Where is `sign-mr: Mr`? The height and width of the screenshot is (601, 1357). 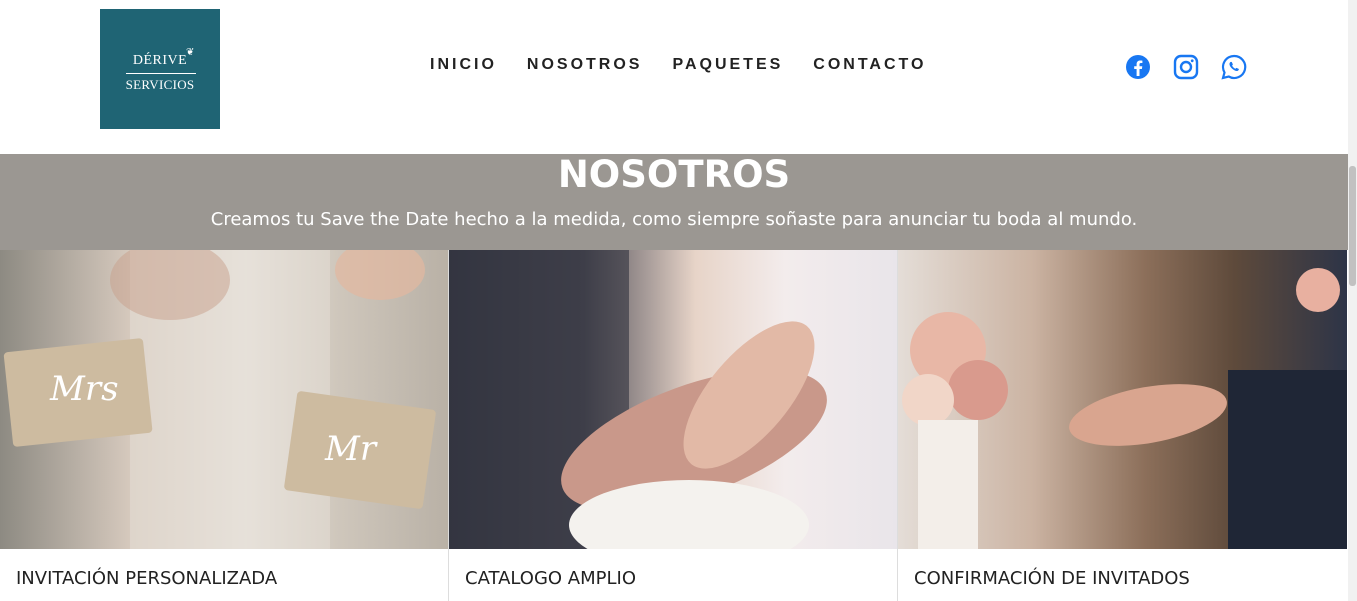 sign-mr: Mr is located at coordinates (351, 449).